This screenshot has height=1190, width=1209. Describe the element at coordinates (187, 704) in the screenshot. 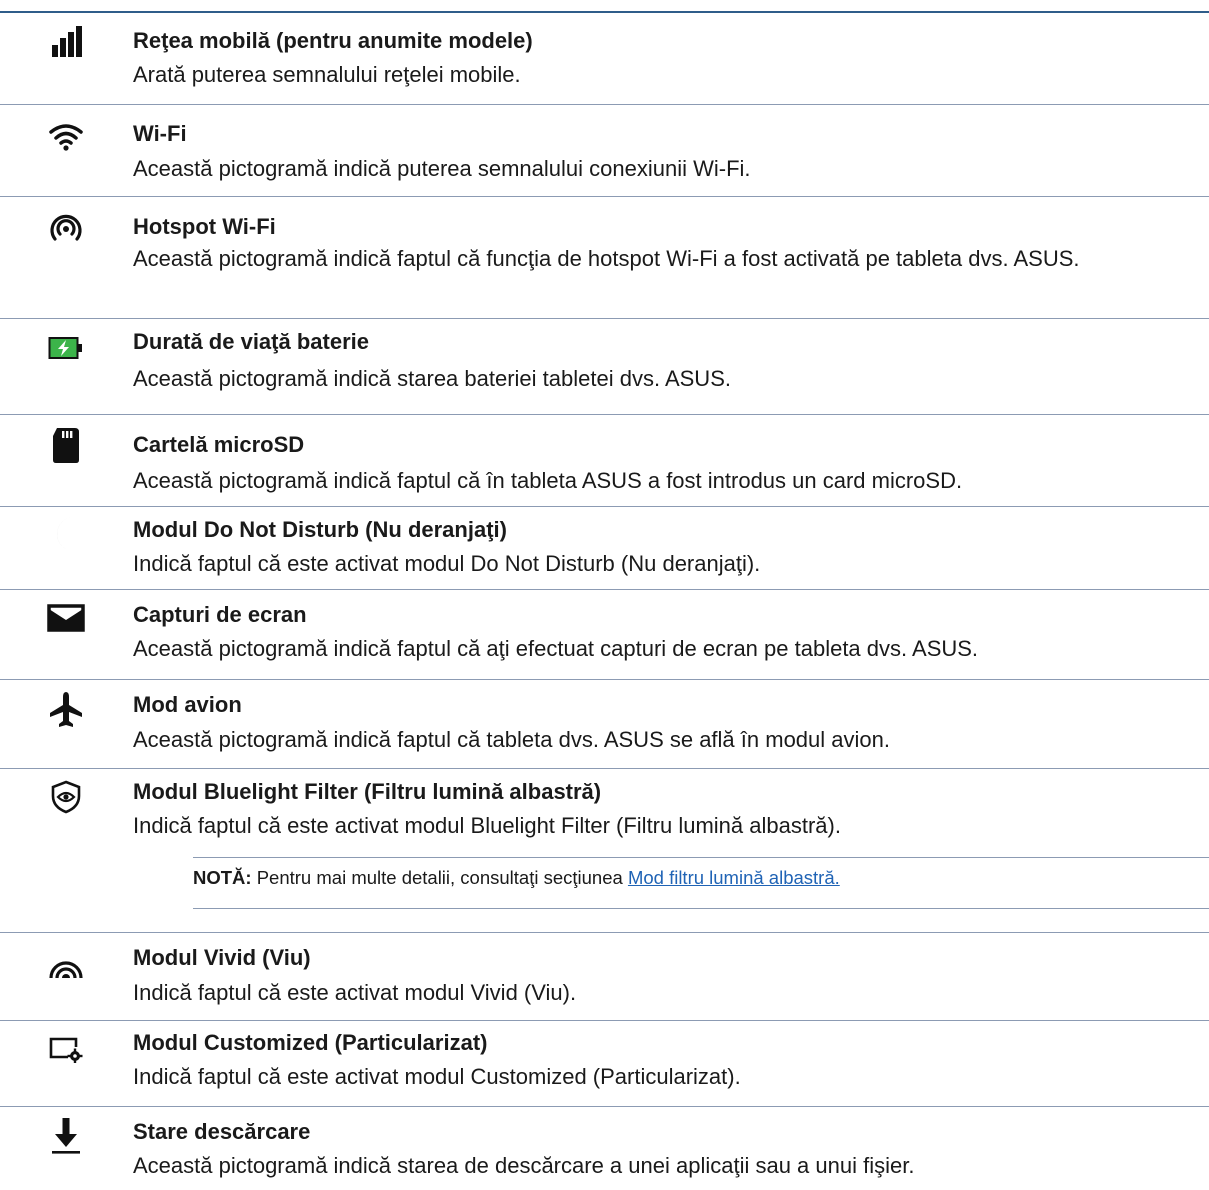

I see `item-title: Mod avion` at that location.